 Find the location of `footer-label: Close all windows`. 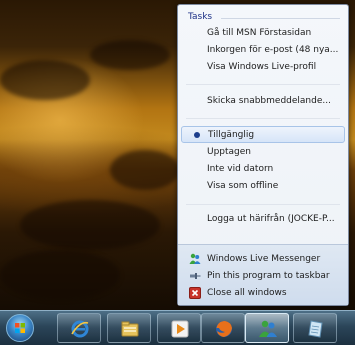

footer-label: Close all windows is located at coordinates (247, 293).